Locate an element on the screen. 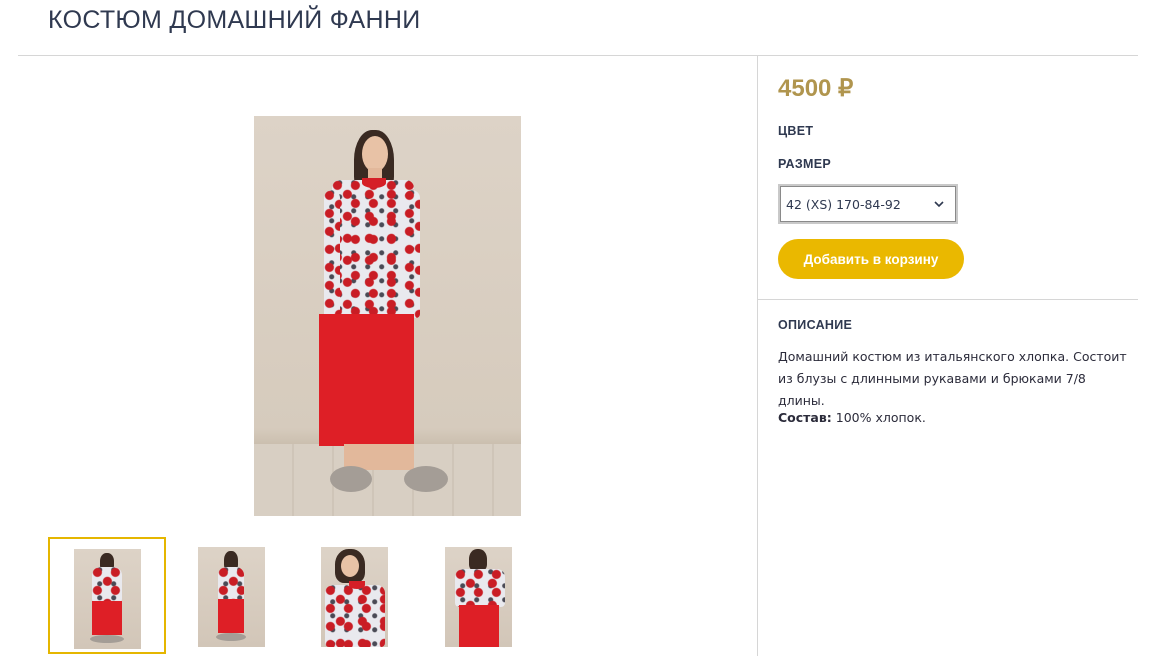 This screenshot has width=1163, height=656. description-label: ОПИСАНИЕ is located at coordinates (815, 325).